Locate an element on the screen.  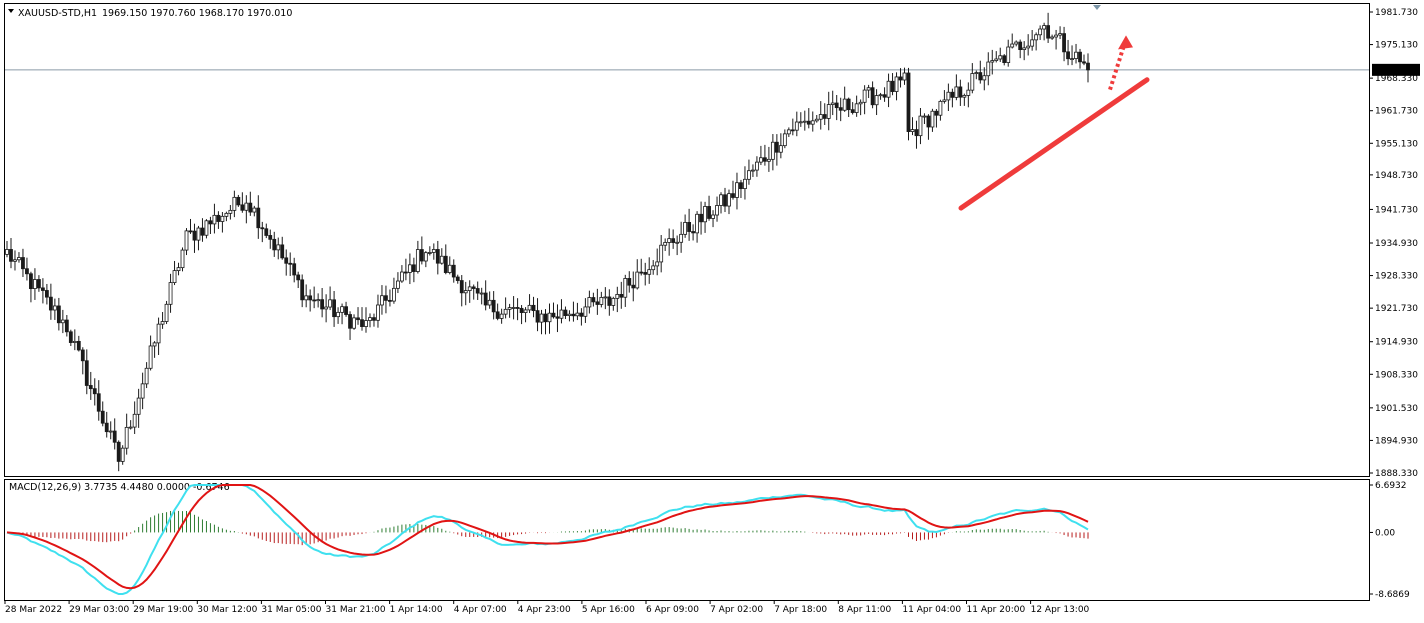
price-tick-label: 1894.930 is located at coordinates (1396, 441).